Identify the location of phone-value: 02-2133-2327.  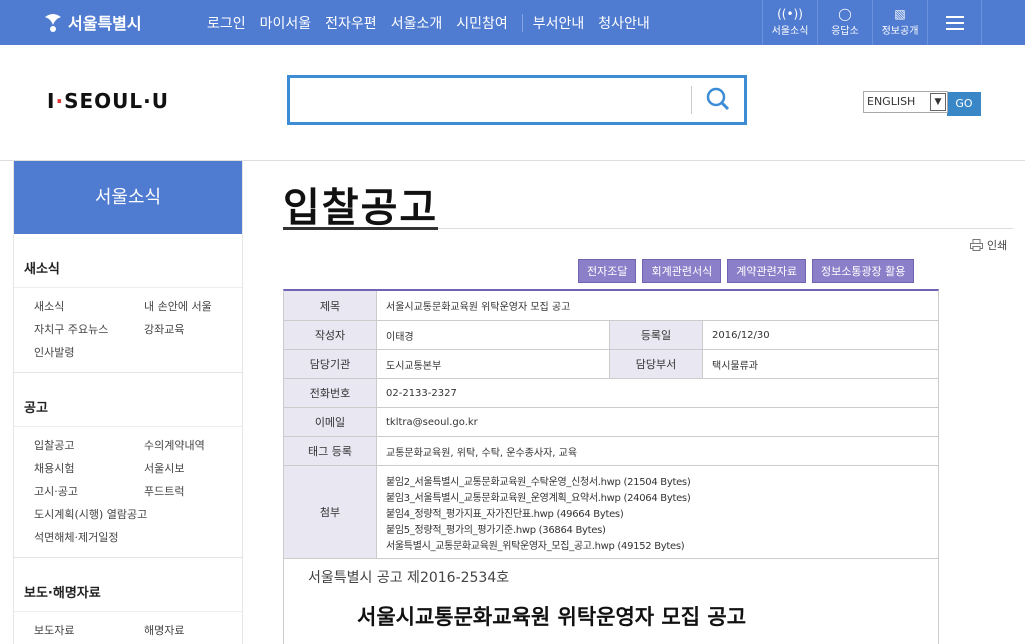
(421, 393).